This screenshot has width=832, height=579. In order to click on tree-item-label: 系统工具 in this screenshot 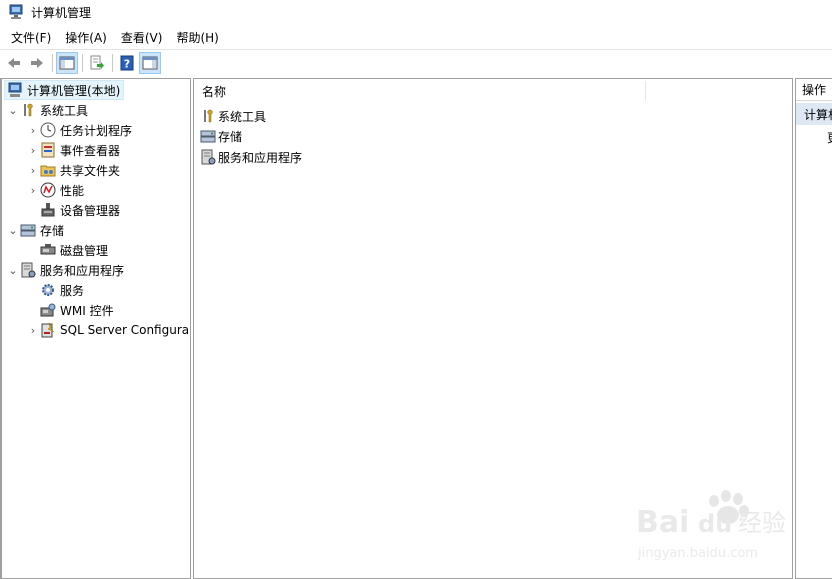, I will do `click(64, 110)`.